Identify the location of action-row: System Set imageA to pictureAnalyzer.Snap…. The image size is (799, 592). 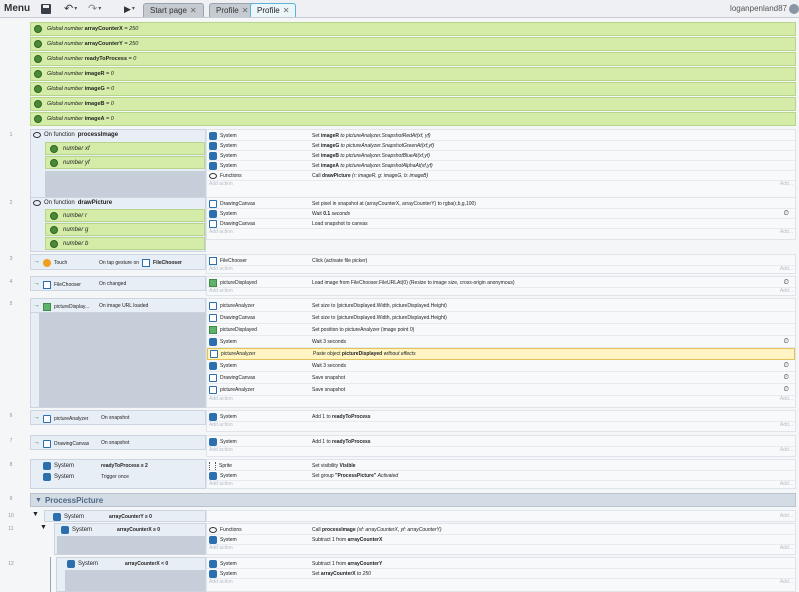
(501, 166).